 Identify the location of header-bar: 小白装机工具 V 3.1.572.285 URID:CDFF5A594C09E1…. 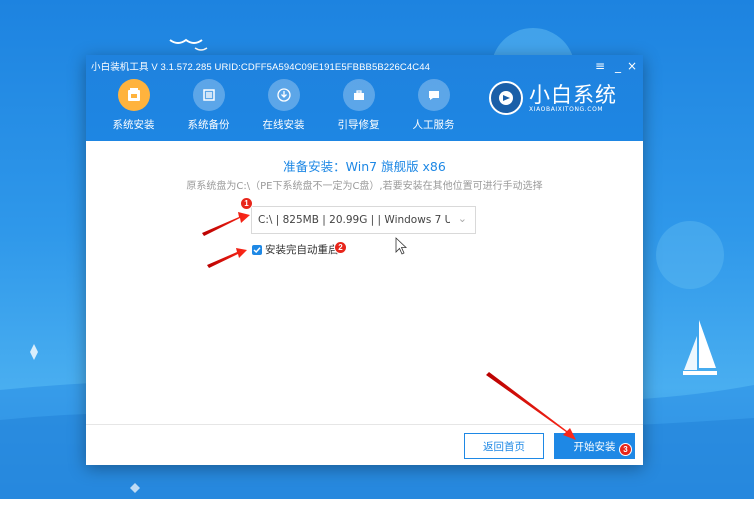
(364, 98).